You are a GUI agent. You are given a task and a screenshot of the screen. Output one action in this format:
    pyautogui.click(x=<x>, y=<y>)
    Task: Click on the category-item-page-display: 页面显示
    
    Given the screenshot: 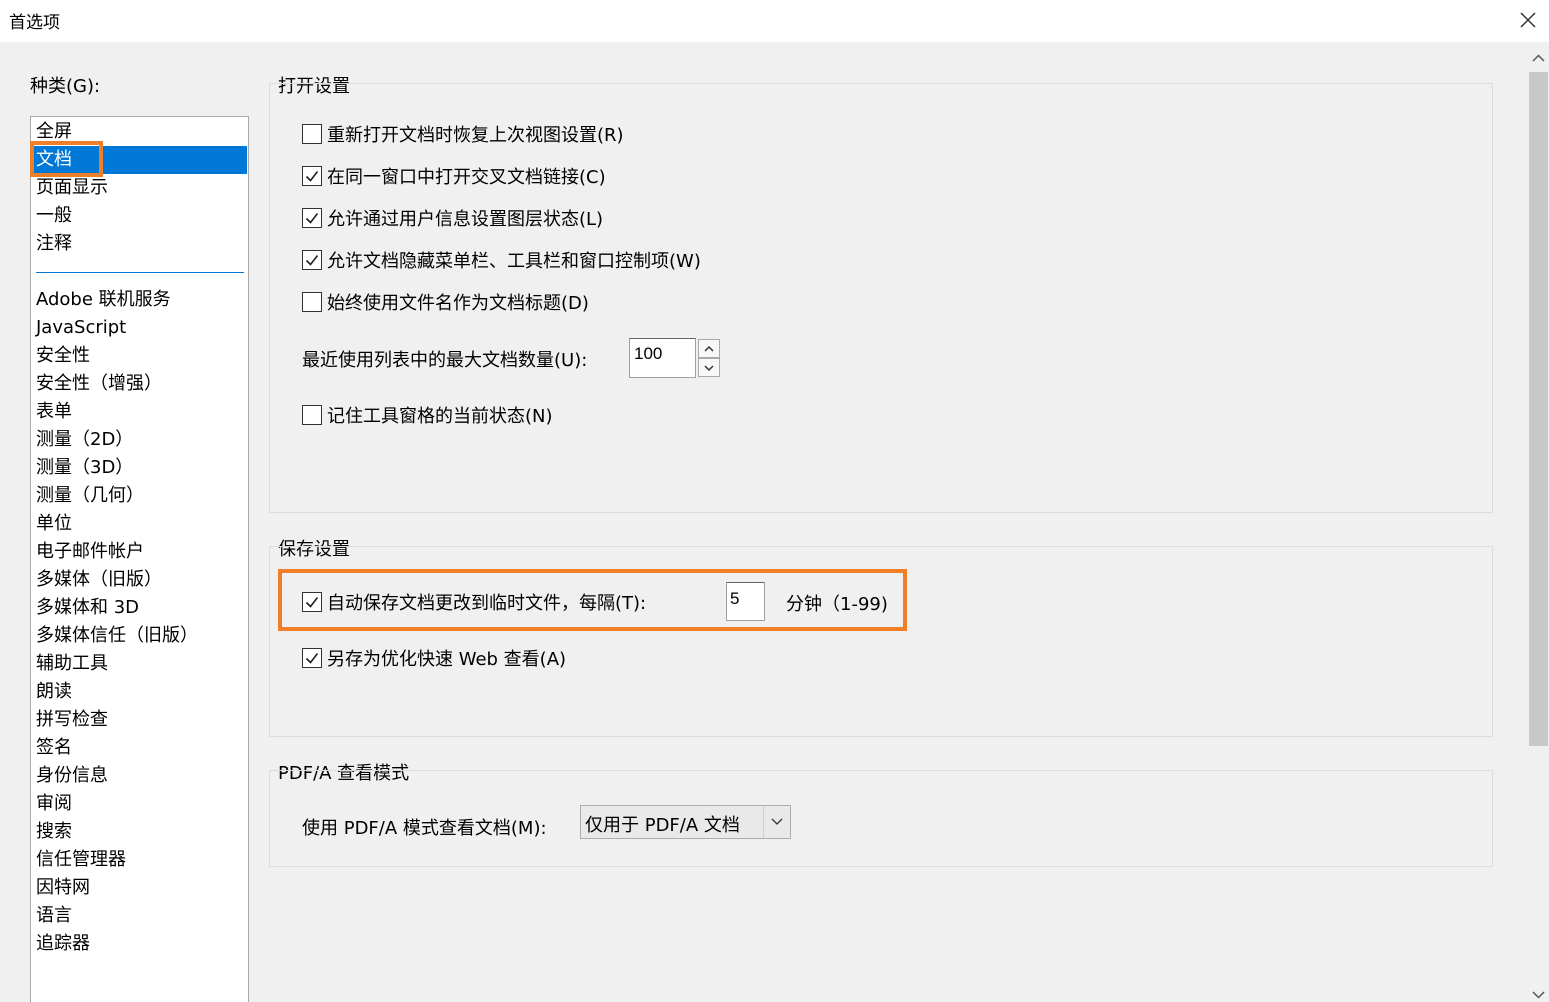 What is the action you would take?
    pyautogui.click(x=139, y=188)
    